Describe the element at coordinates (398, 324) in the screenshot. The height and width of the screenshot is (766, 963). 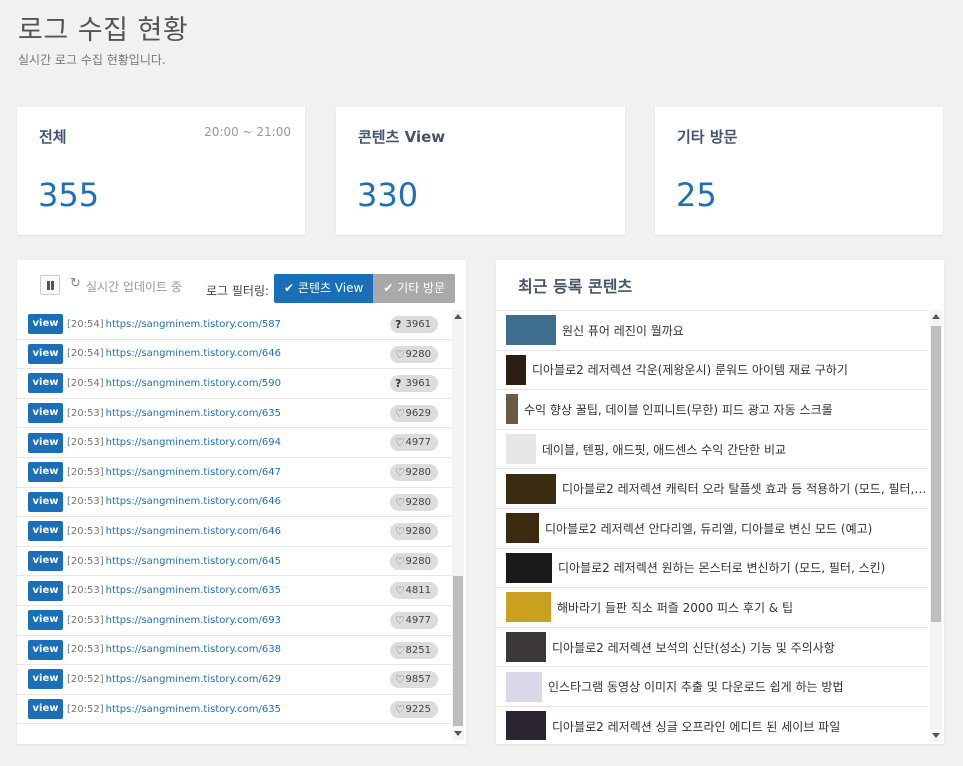
I see `question-icon: ?` at that location.